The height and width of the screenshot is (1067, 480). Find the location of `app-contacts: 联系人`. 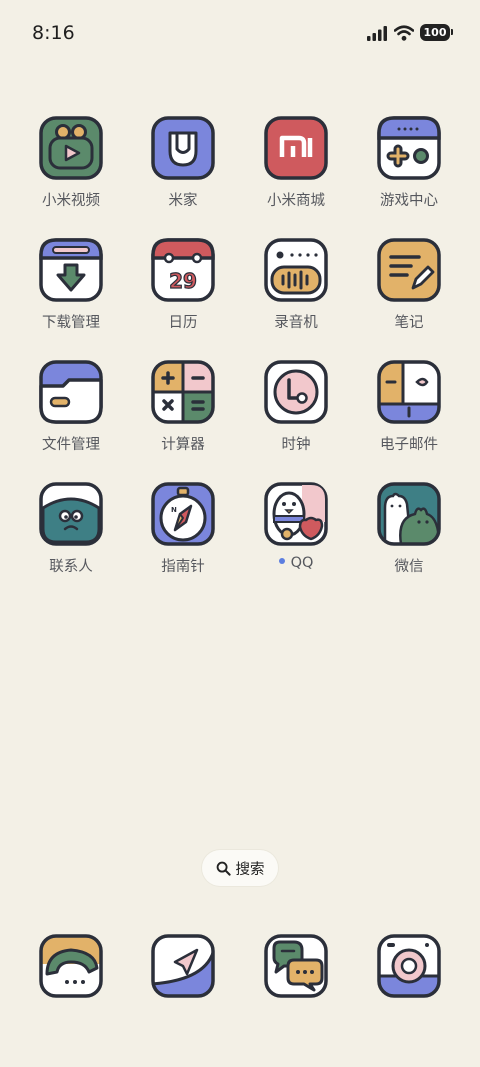

app-contacts: 联系人 is located at coordinates (71, 529).